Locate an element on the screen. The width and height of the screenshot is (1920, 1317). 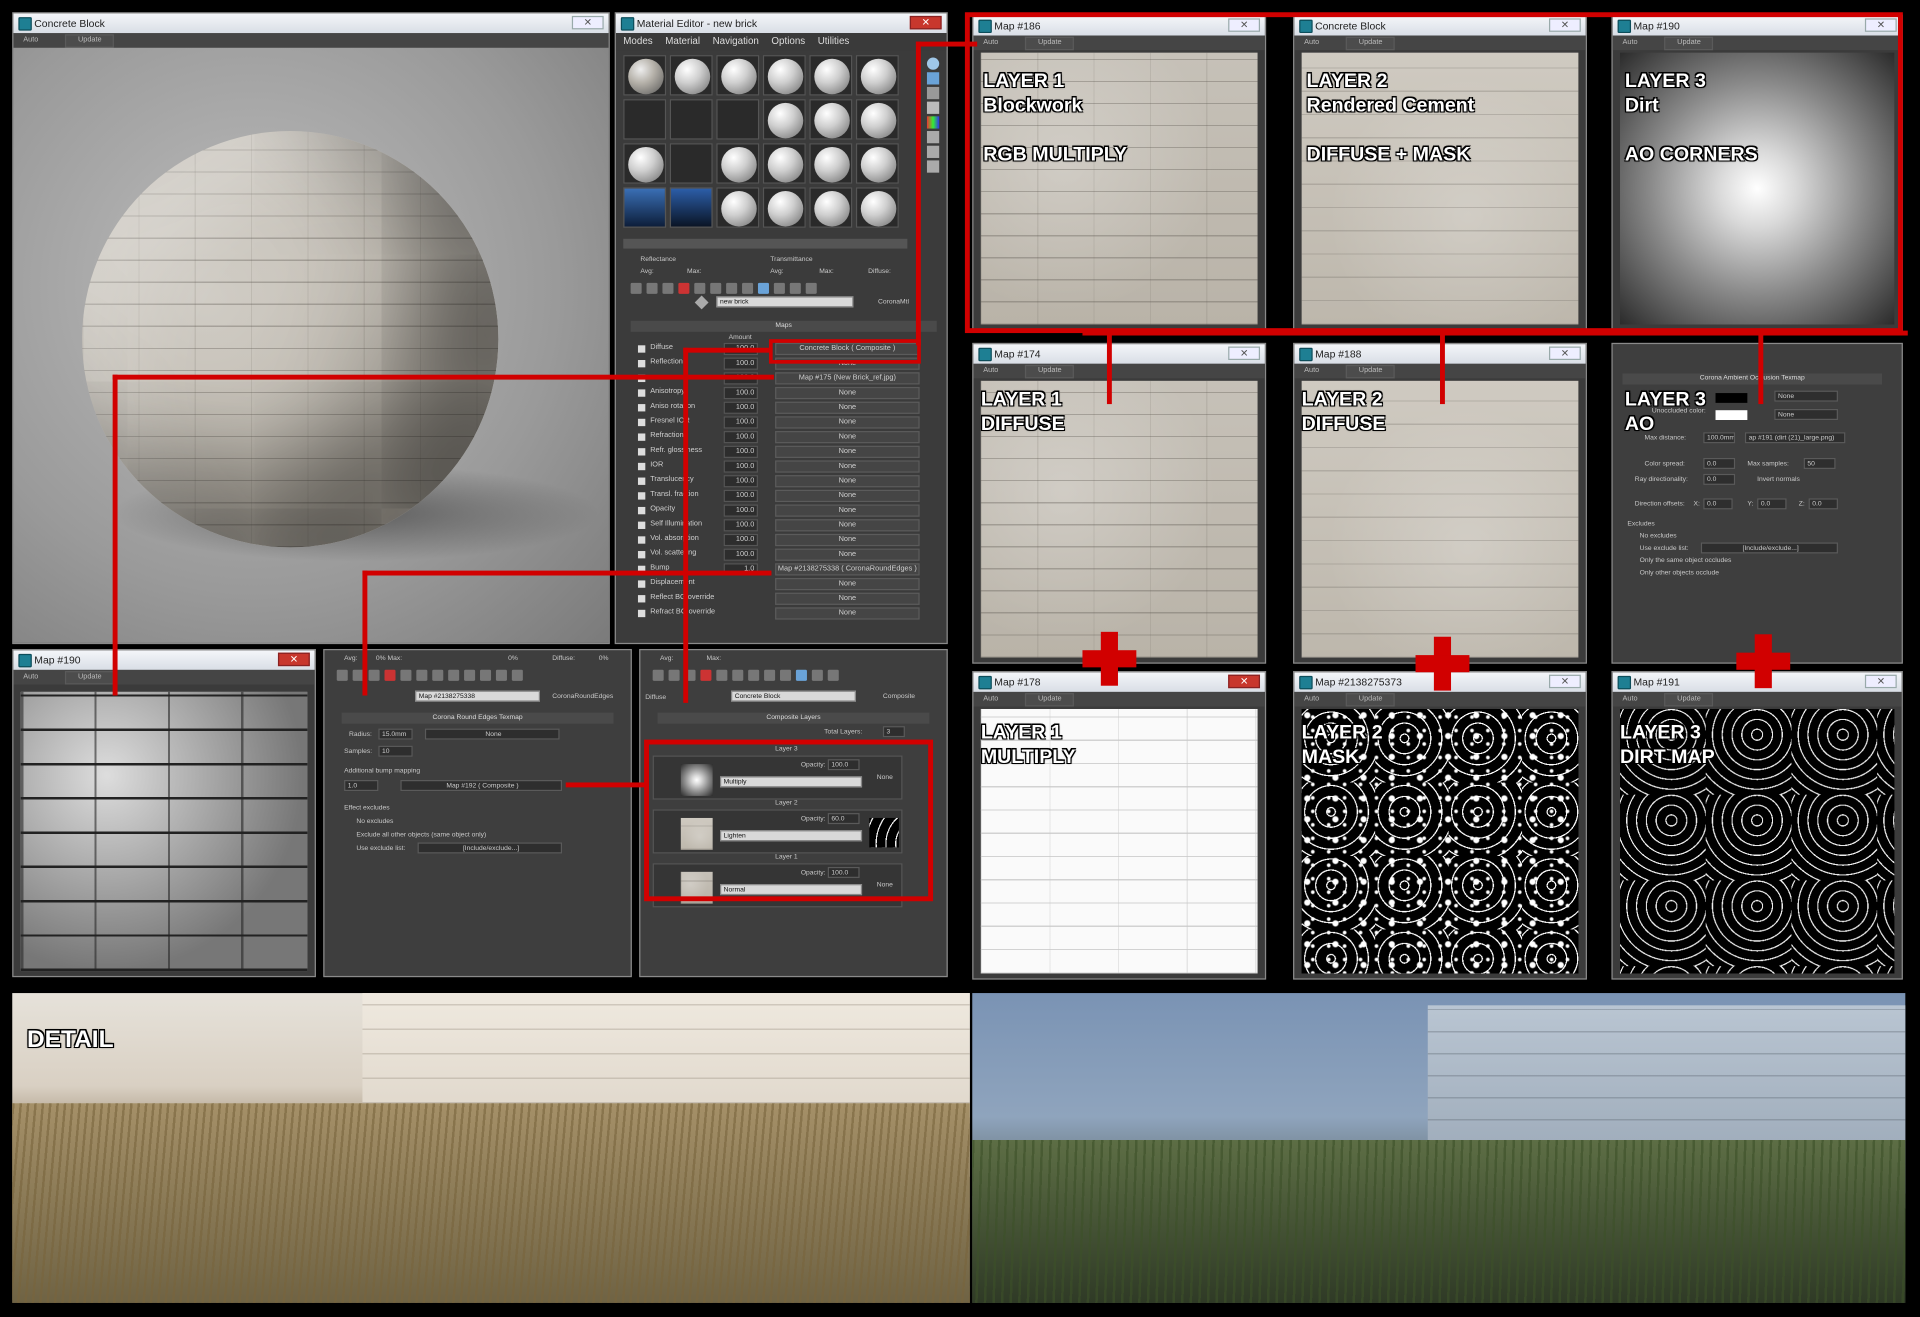
material-type-button: CoronaMtl is located at coordinates (893, 302).